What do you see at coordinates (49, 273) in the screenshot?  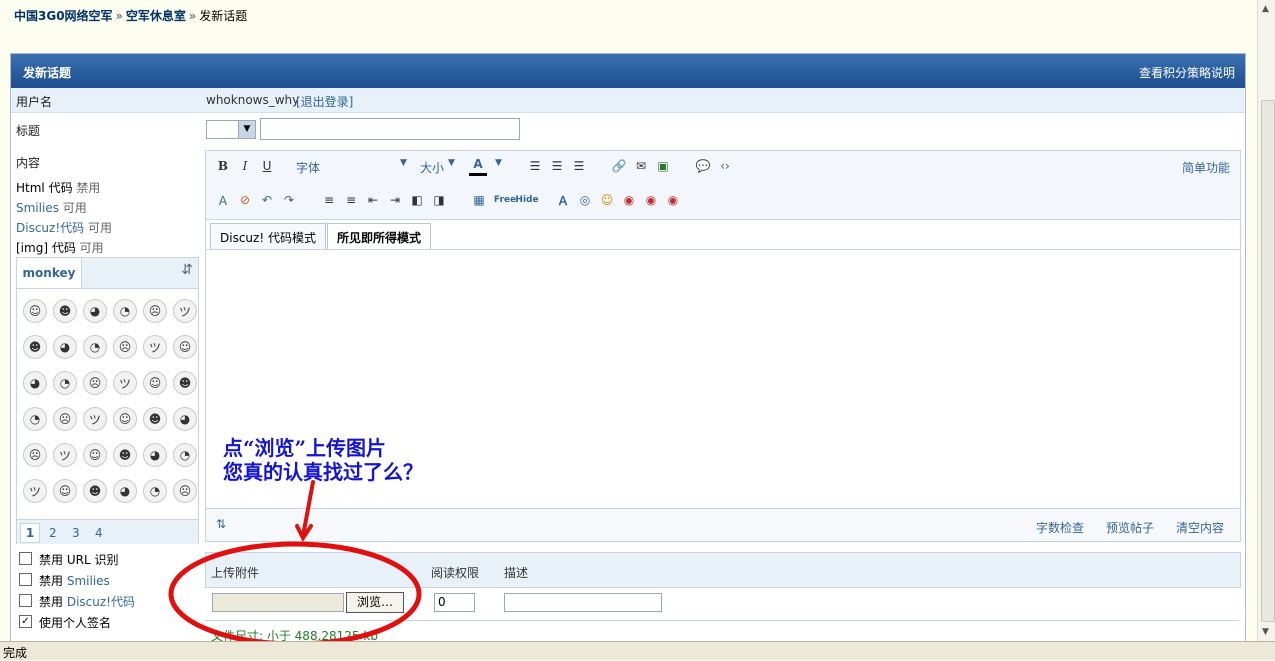 I see `smilies-tab-monkey: monkey` at bounding box center [49, 273].